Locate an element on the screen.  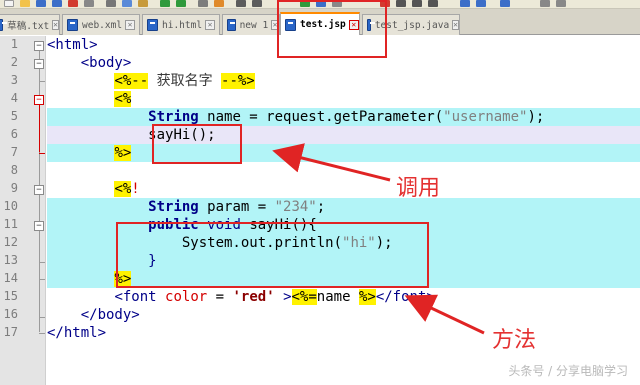
replace-icon is located at coordinates (219, 3).